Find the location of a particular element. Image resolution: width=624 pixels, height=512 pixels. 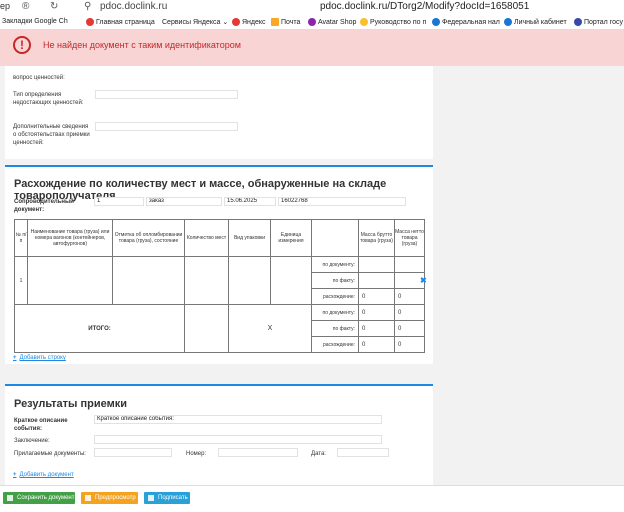

add-document-link: + Добавить документ is located at coordinates (43, 475).